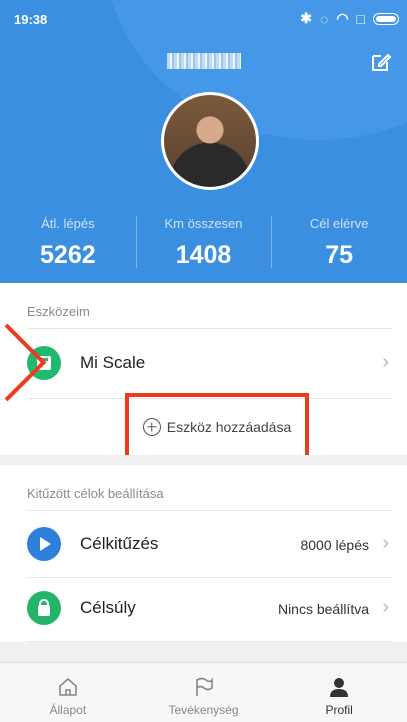  Describe the element at coordinates (203, 609) in the screenshot. I see `goal-item-weight: Célsúly Nincs beállítva ›` at that location.